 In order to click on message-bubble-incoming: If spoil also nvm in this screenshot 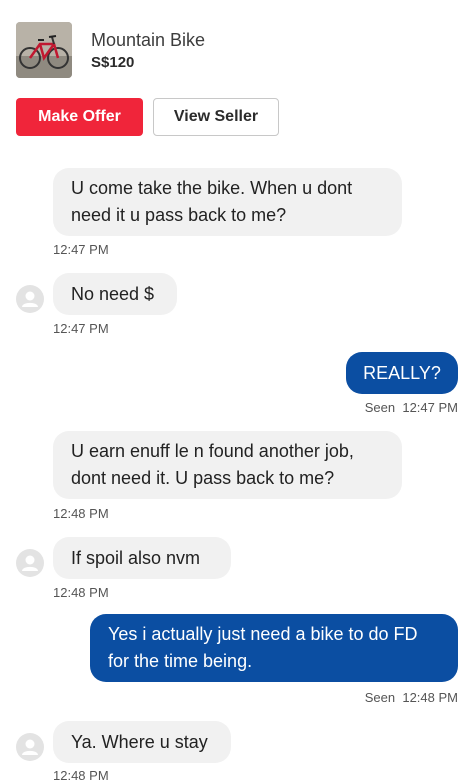, I will do `click(142, 558)`.